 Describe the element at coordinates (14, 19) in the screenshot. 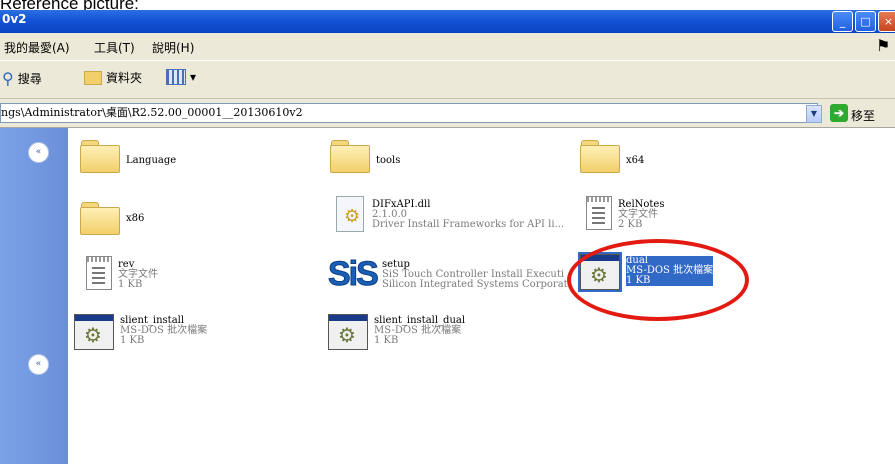

I see `window-title: 0v2` at that location.